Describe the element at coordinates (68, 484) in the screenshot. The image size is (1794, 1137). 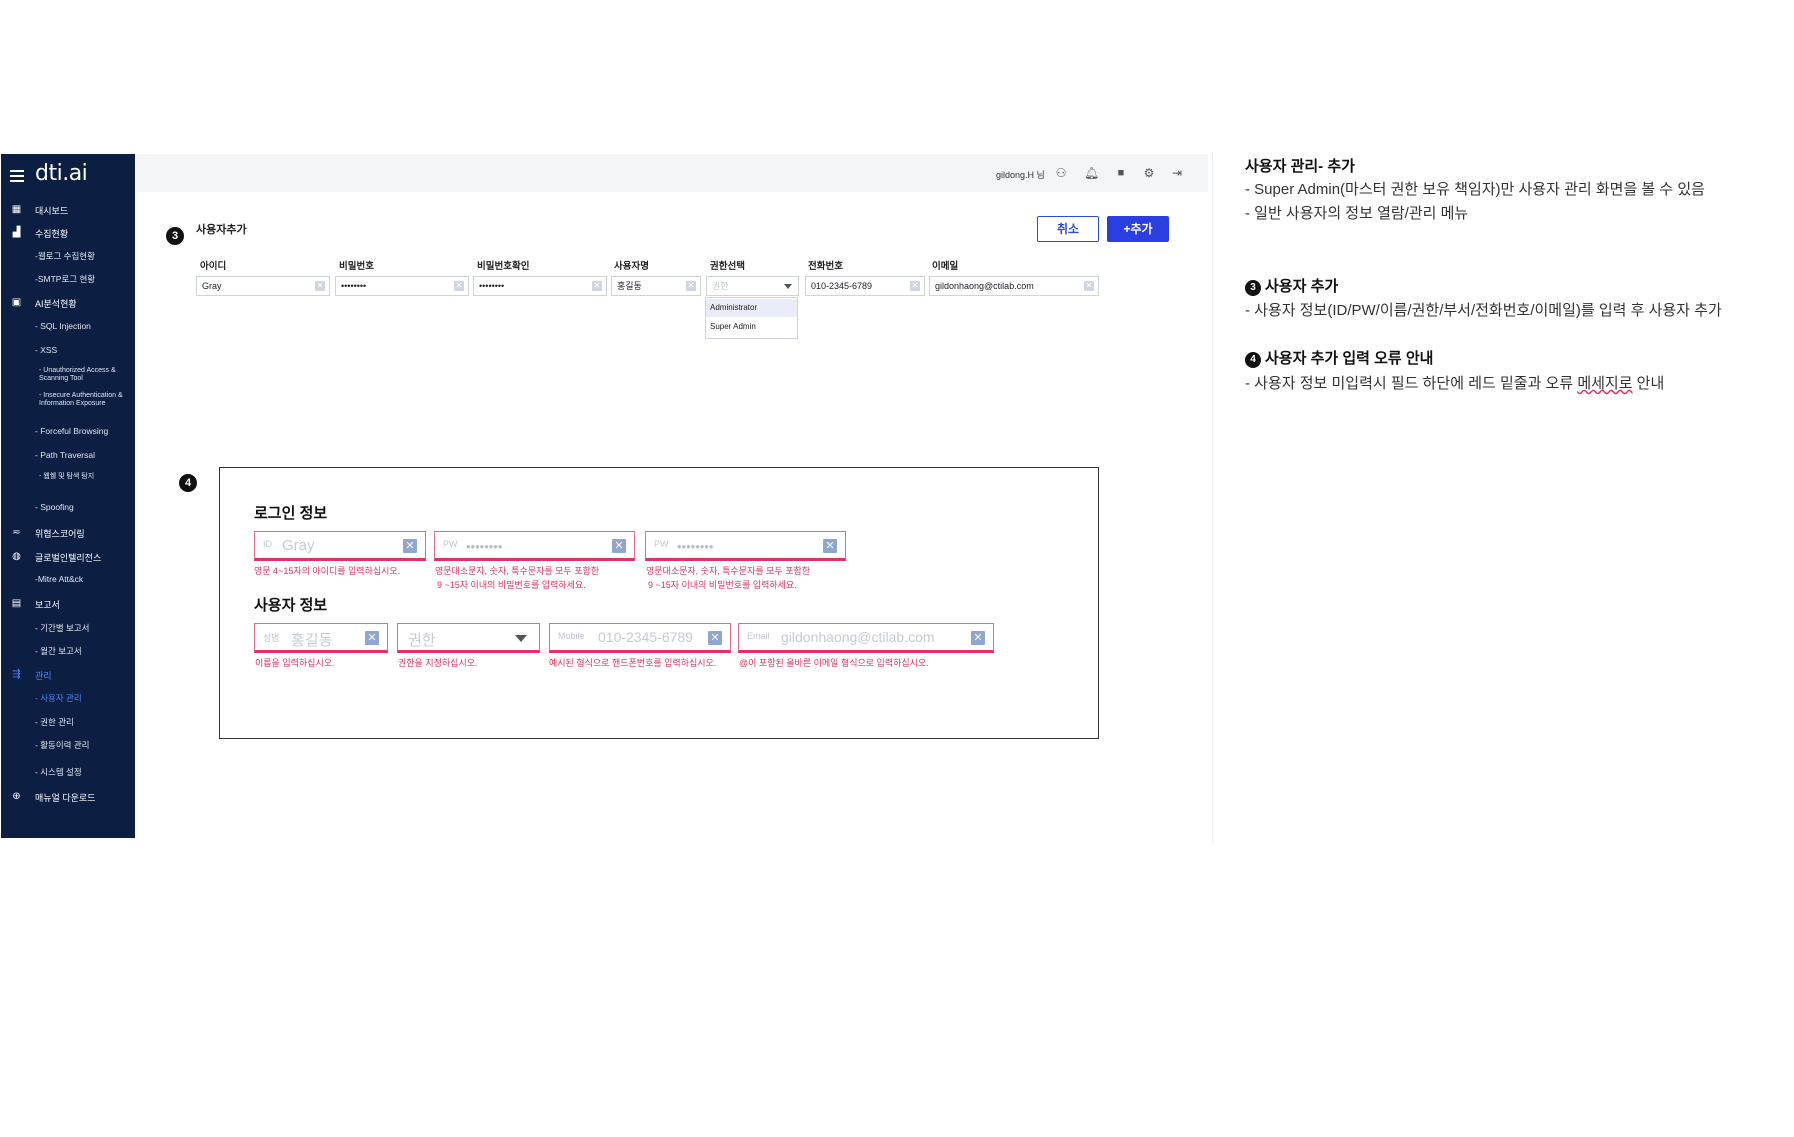
I see `sidebar-item: - 웹쉘 및 탐색 탐지` at that location.